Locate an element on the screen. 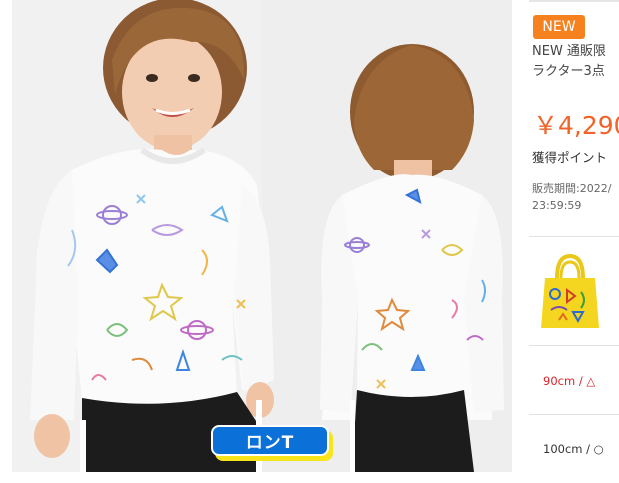 Image resolution: width=619 pixels, height=483 pixels. top-divider is located at coordinates (574, 1).